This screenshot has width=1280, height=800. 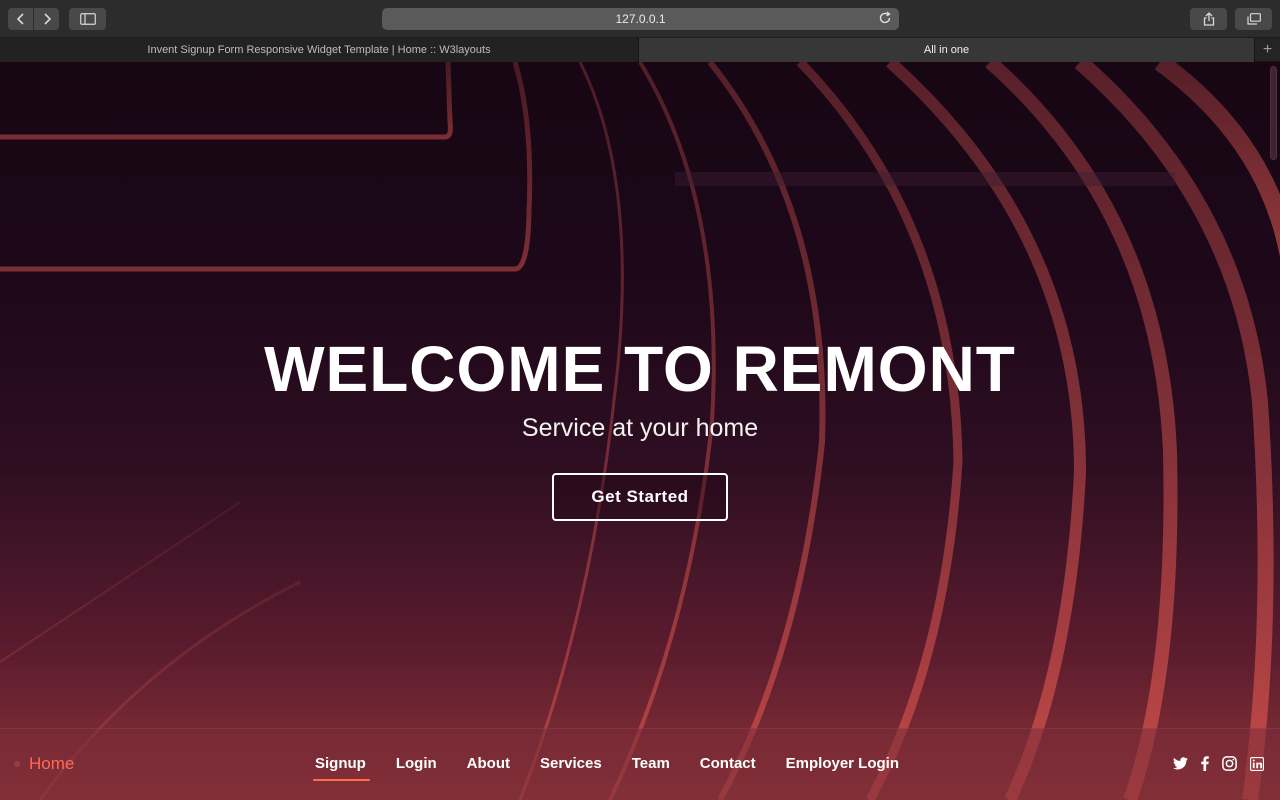 I want to click on nav-item-login: Login, so click(x=416, y=763).